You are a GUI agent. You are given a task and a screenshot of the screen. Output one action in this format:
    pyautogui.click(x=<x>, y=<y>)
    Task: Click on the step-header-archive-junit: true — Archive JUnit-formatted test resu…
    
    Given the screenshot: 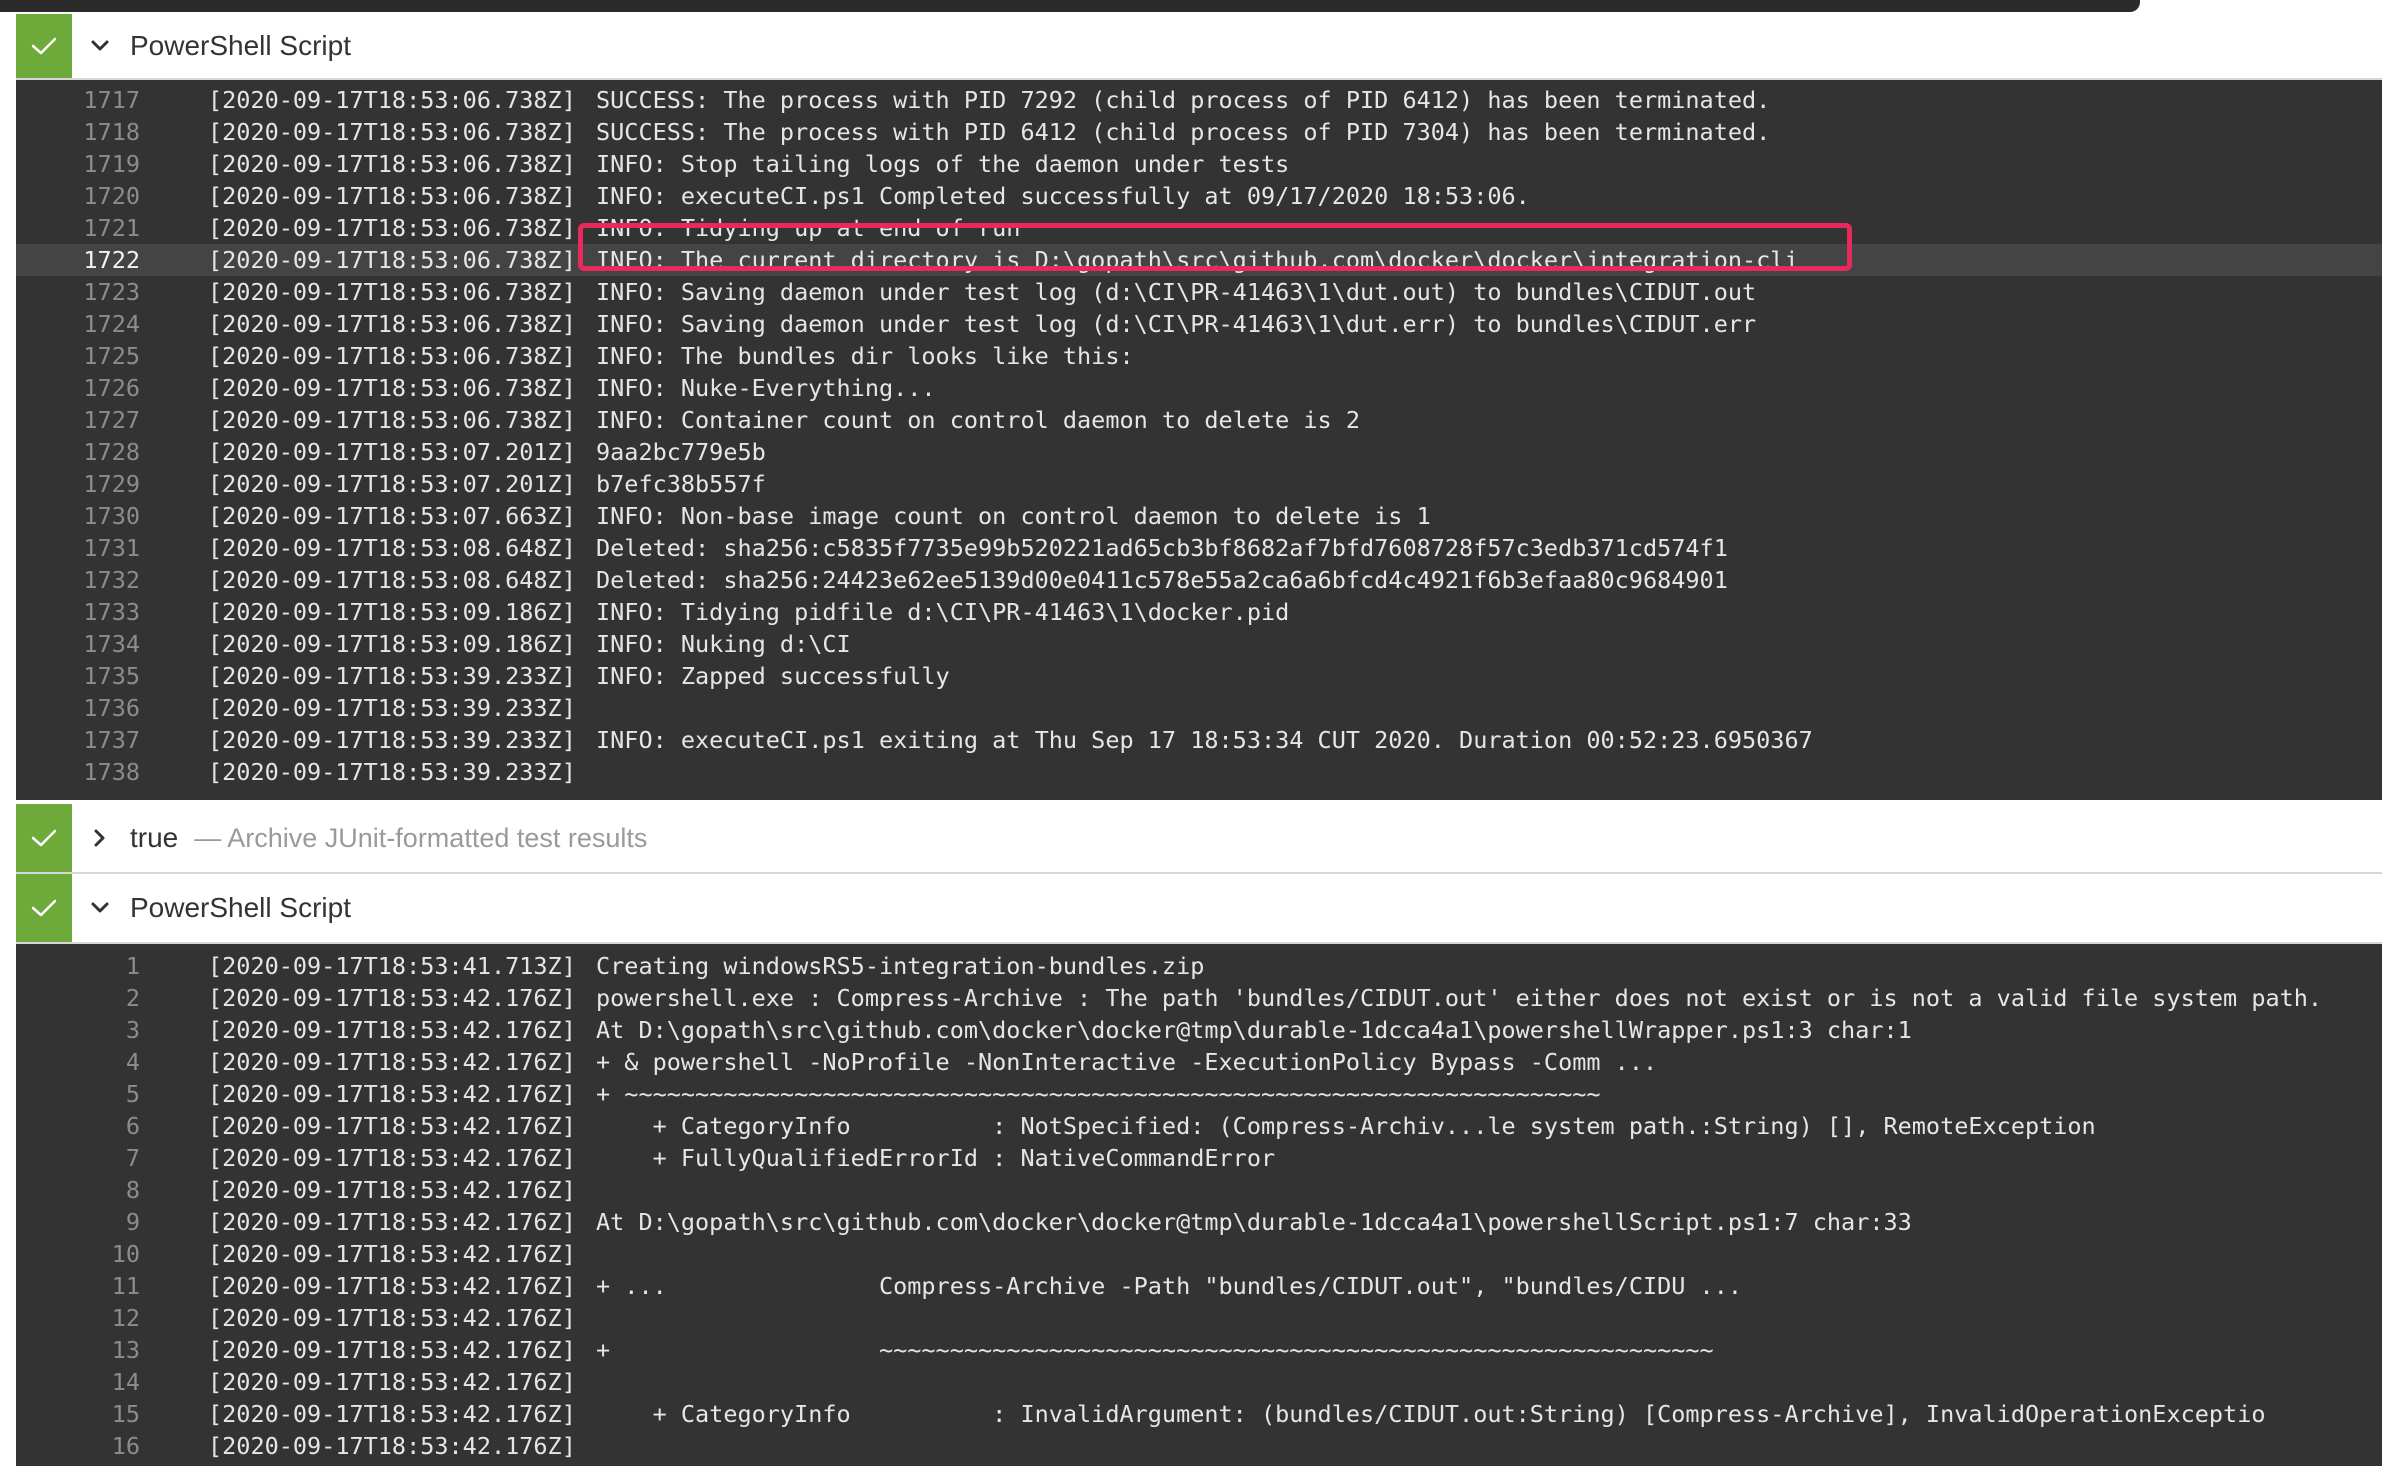 What is the action you would take?
    pyautogui.click(x=1199, y=839)
    